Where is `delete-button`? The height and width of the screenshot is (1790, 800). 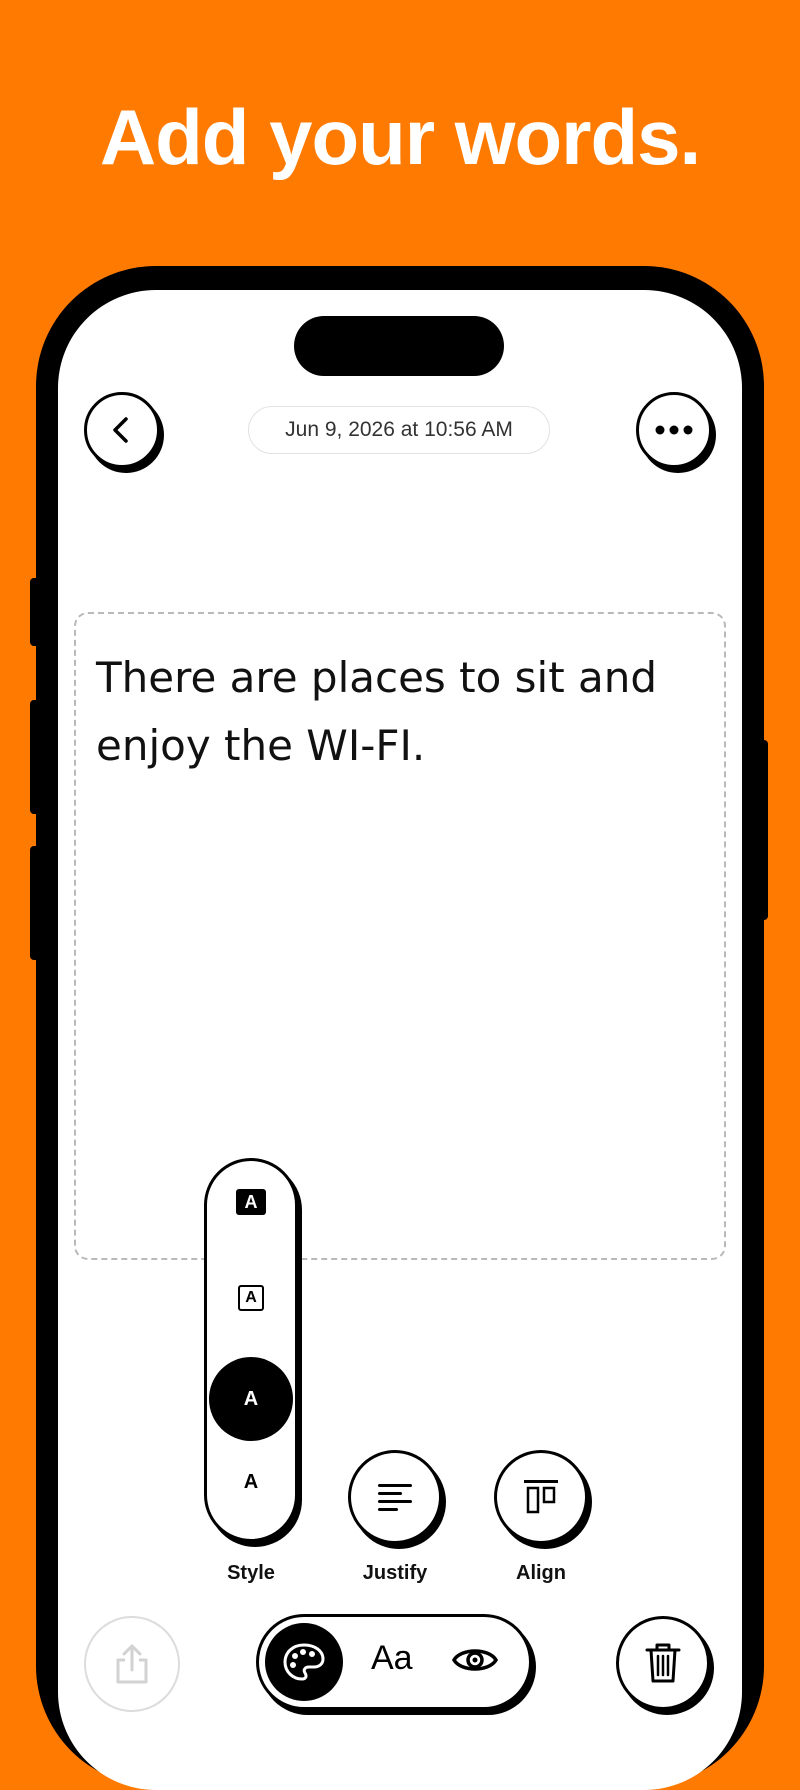
delete-button is located at coordinates (663, 1663).